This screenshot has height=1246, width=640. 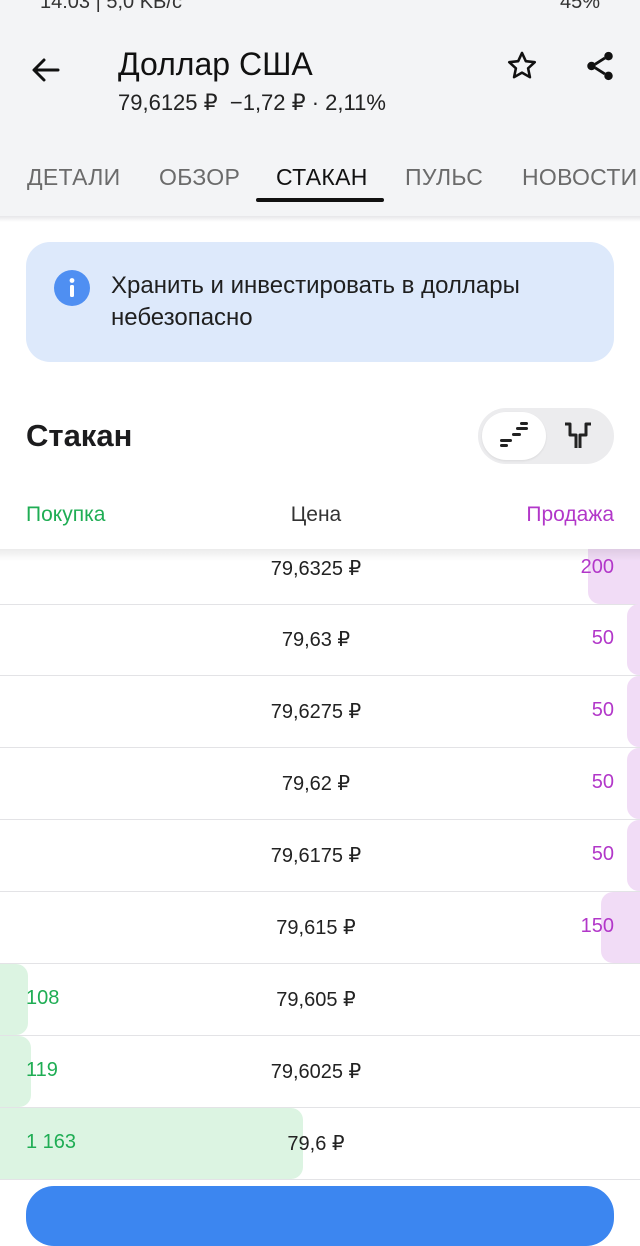 I want to click on order-price: 79,62 ₽, so click(x=316, y=784).